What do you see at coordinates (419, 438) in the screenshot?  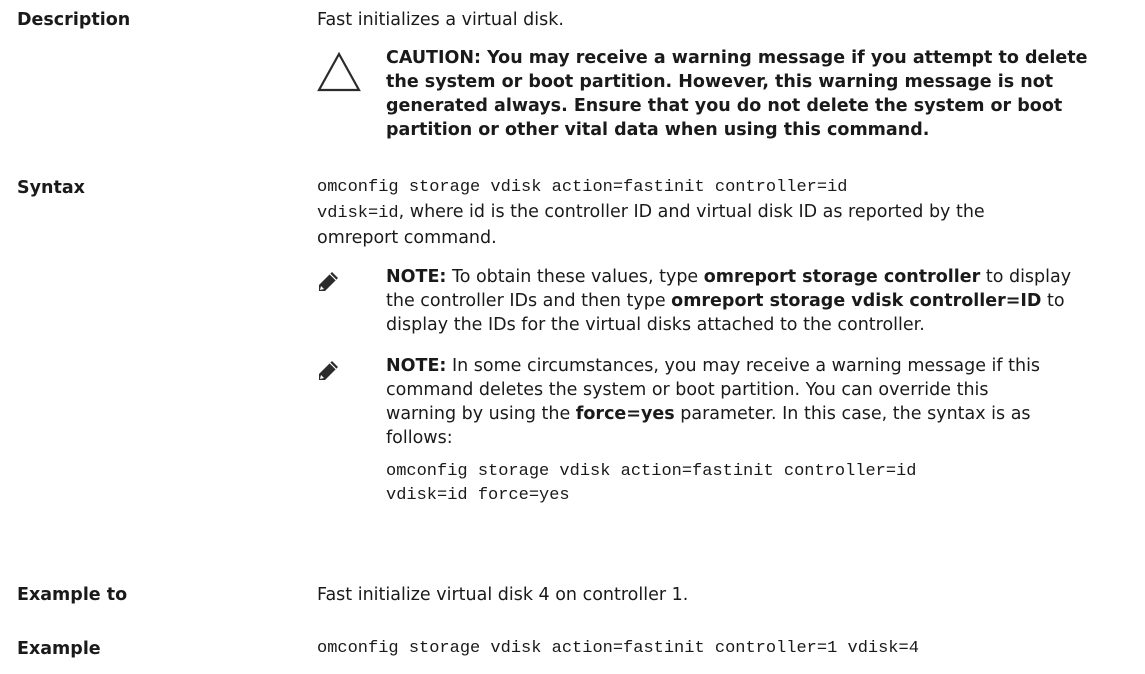 I see `note-2-line: follows:` at bounding box center [419, 438].